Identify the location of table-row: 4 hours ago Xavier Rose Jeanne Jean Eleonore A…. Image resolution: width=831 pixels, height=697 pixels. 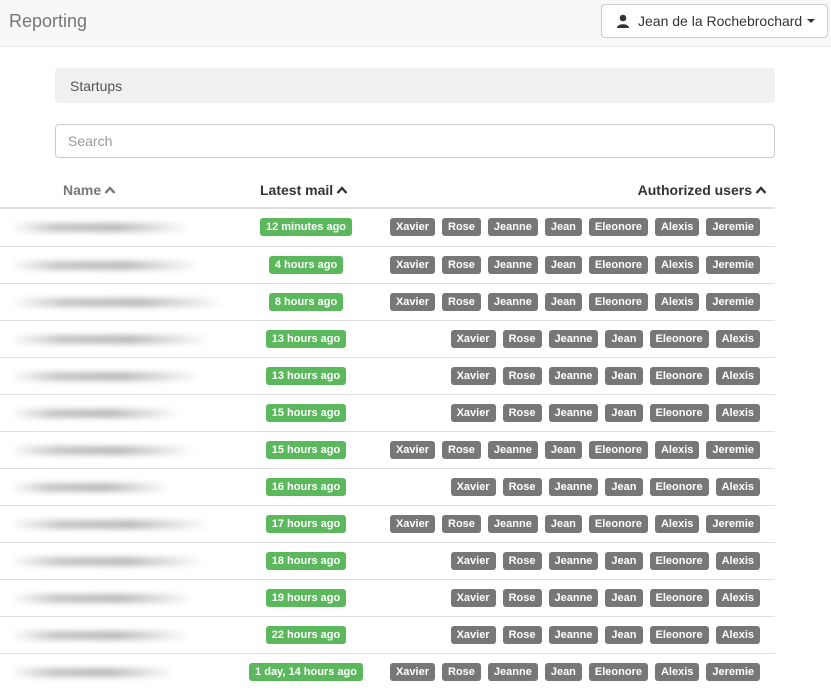
(387, 264).